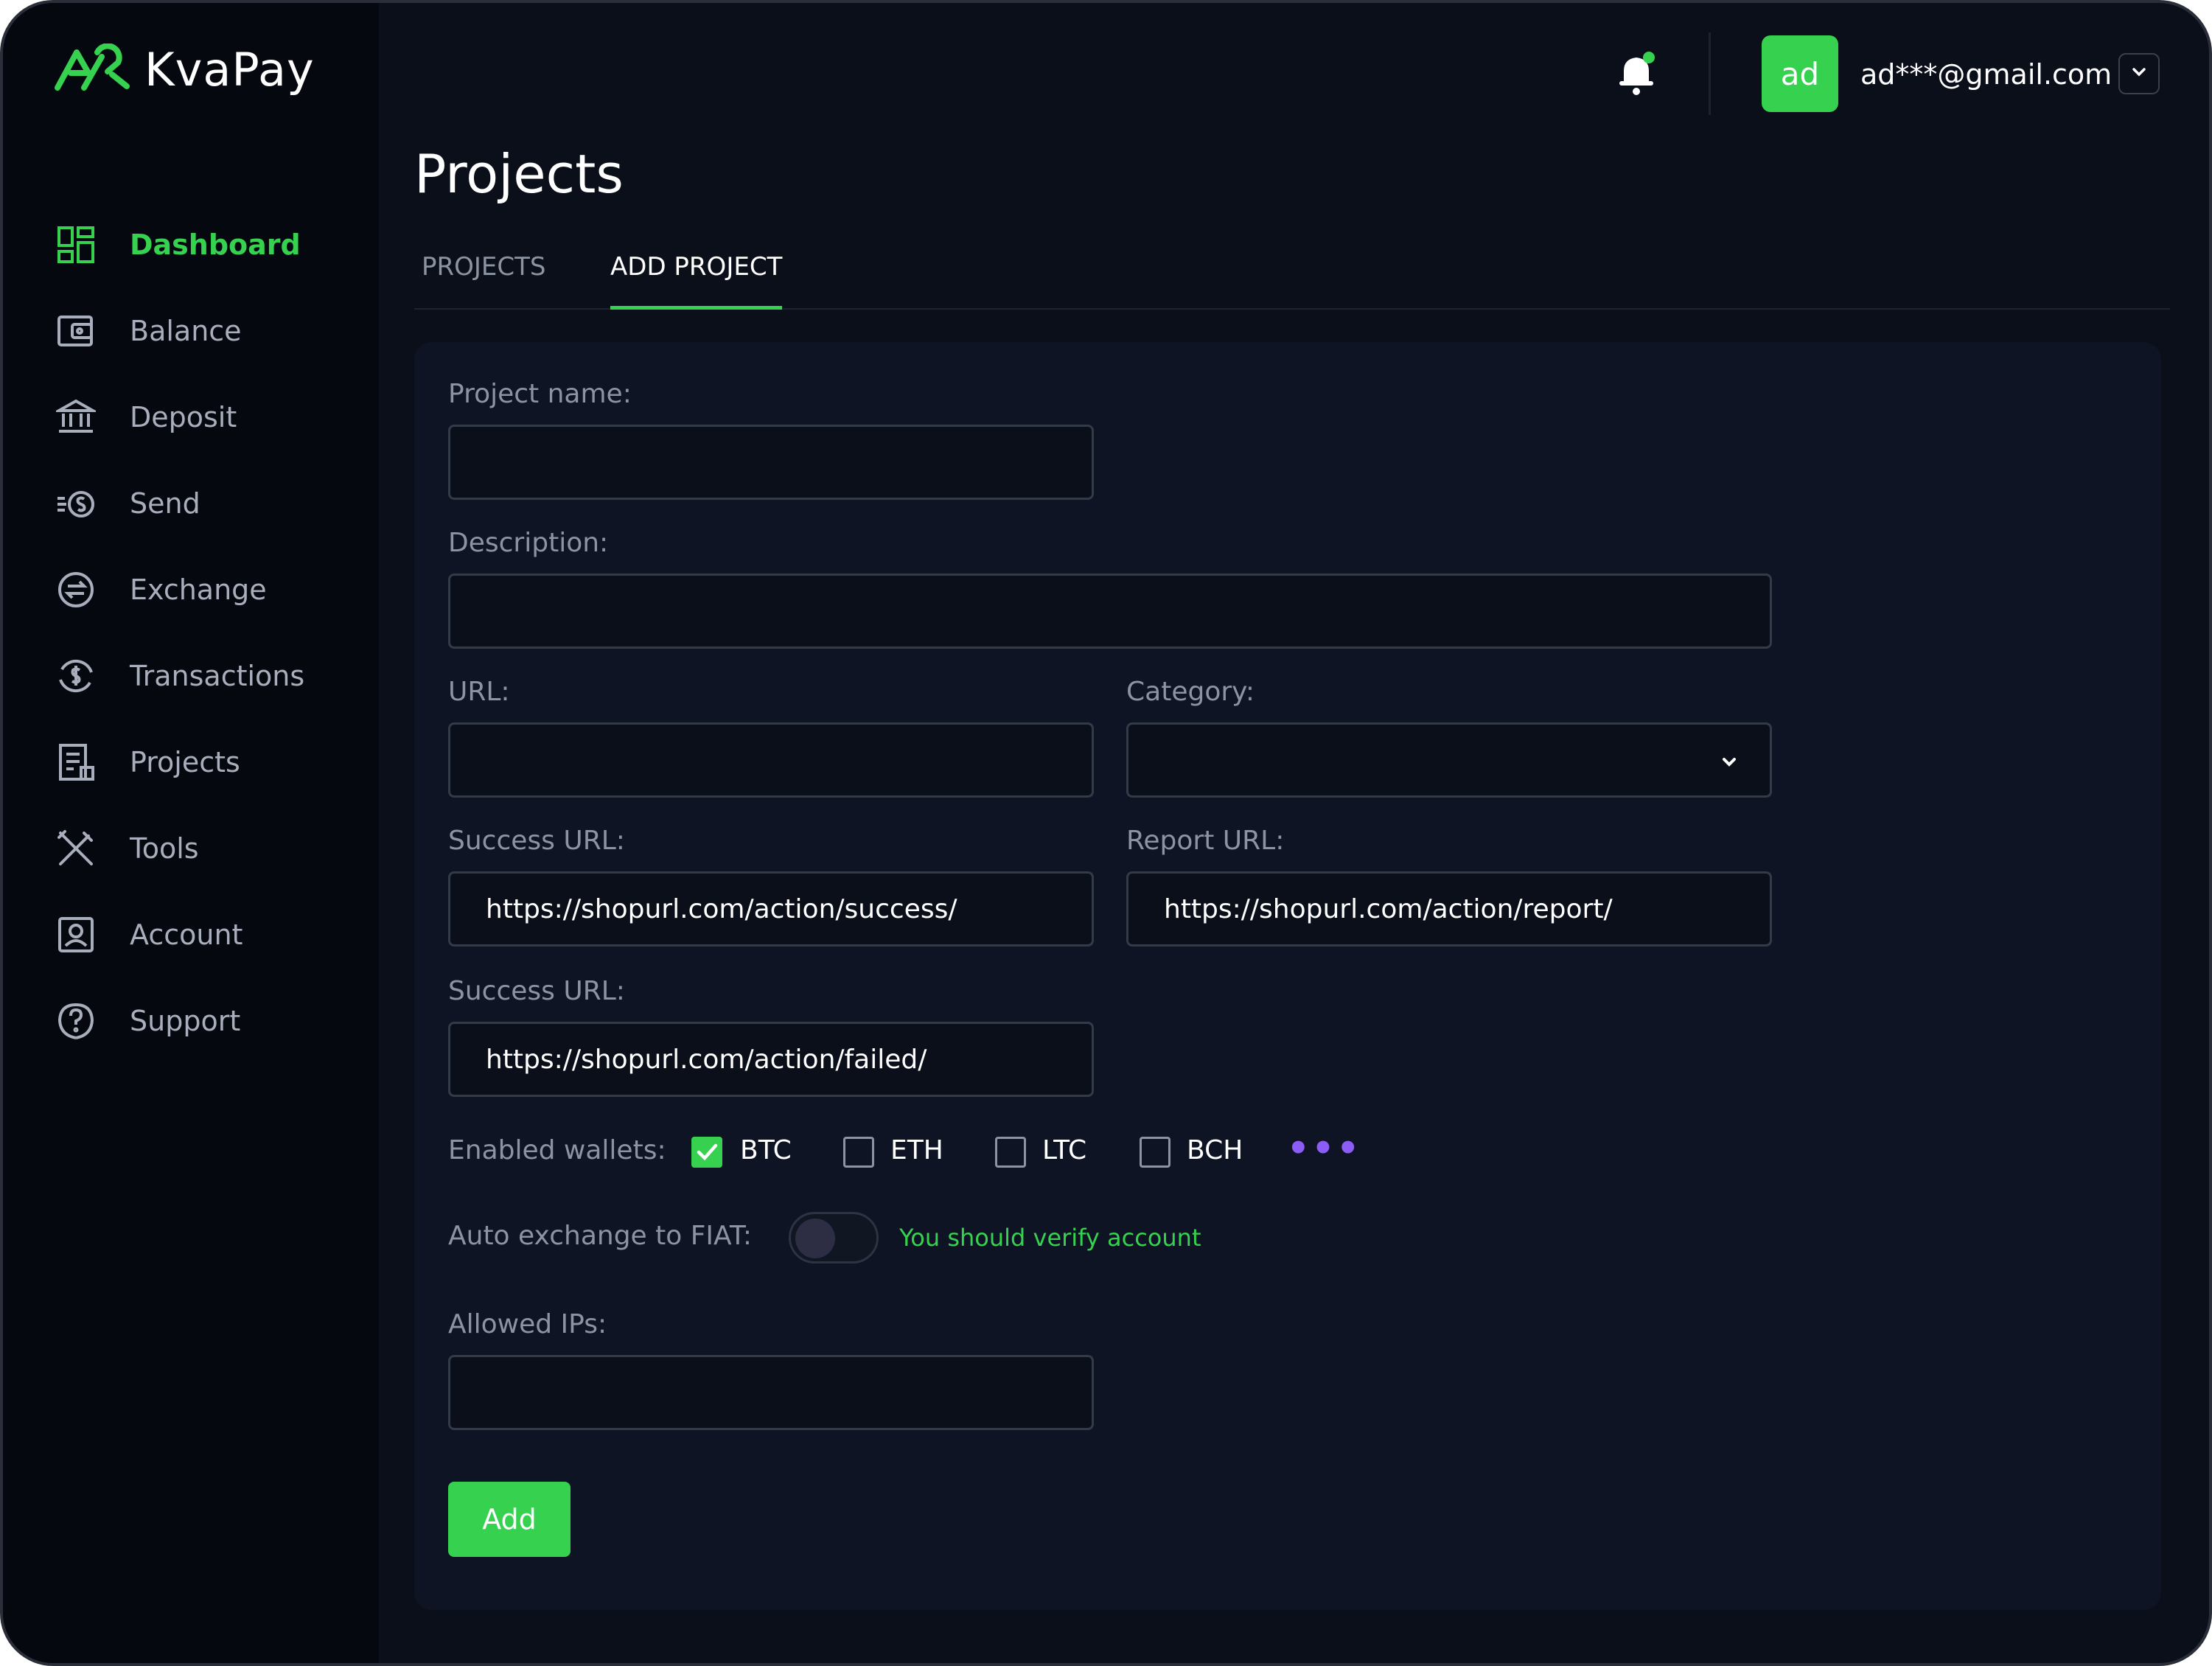 Image resolution: width=2212 pixels, height=1666 pixels. Describe the element at coordinates (1986, 74) in the screenshot. I see `user-email: ad***@gmail.com` at that location.